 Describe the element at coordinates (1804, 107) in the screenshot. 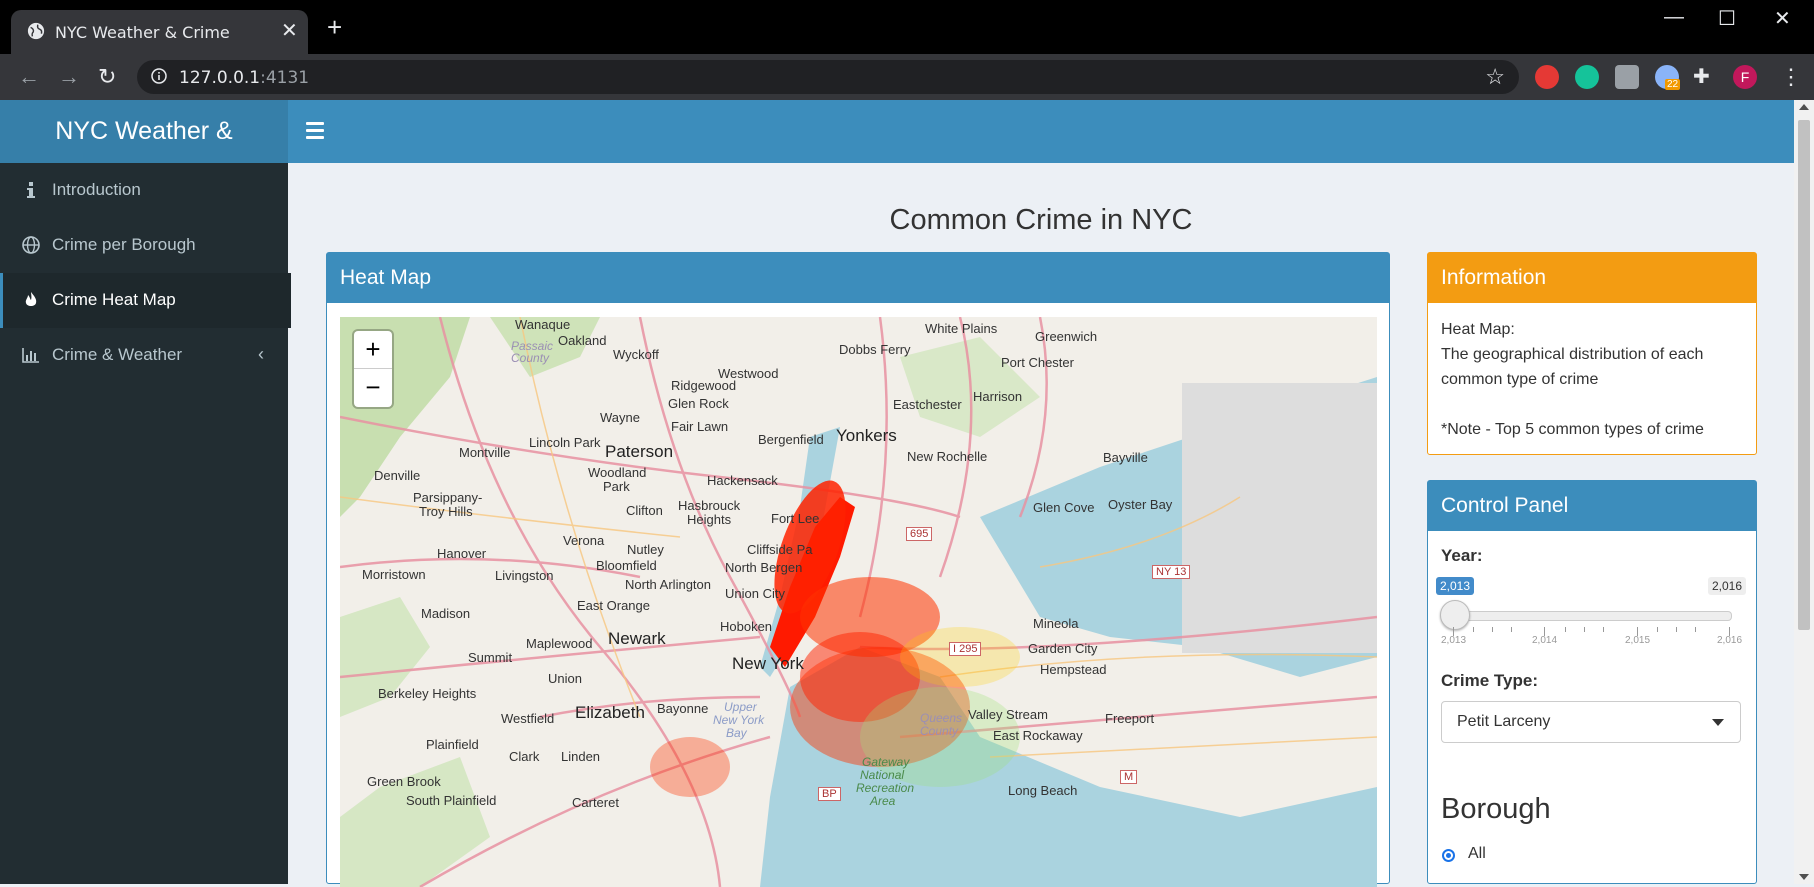

I see `scroll-up-icon` at that location.